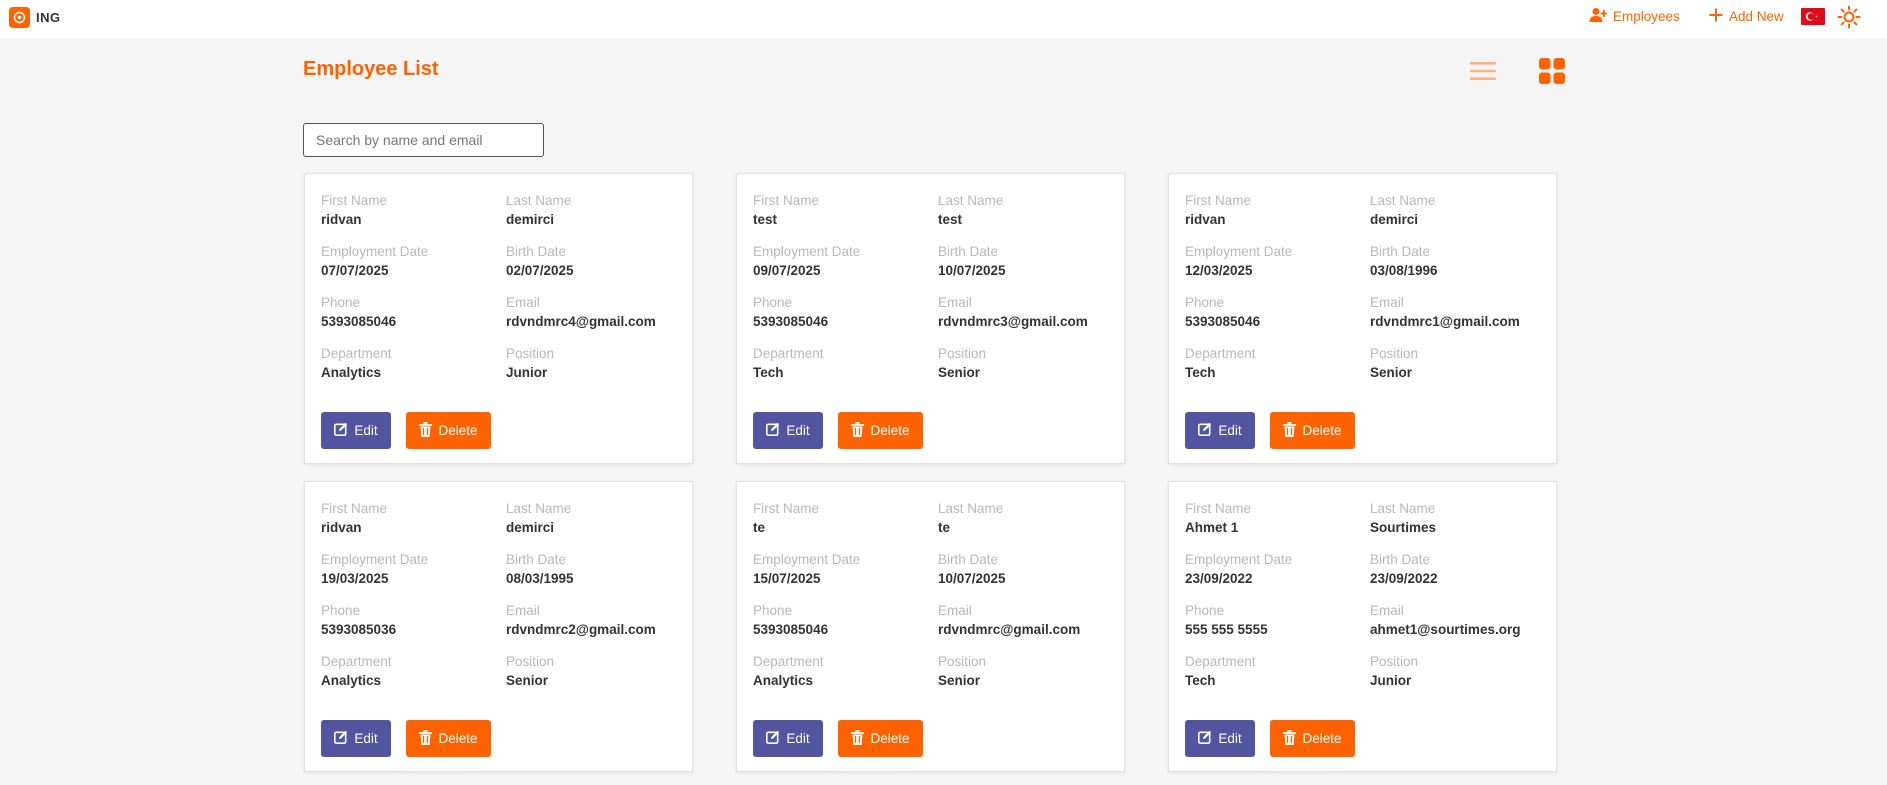 This screenshot has height=785, width=1887. I want to click on list-view-toggle-icon, so click(1483, 71).